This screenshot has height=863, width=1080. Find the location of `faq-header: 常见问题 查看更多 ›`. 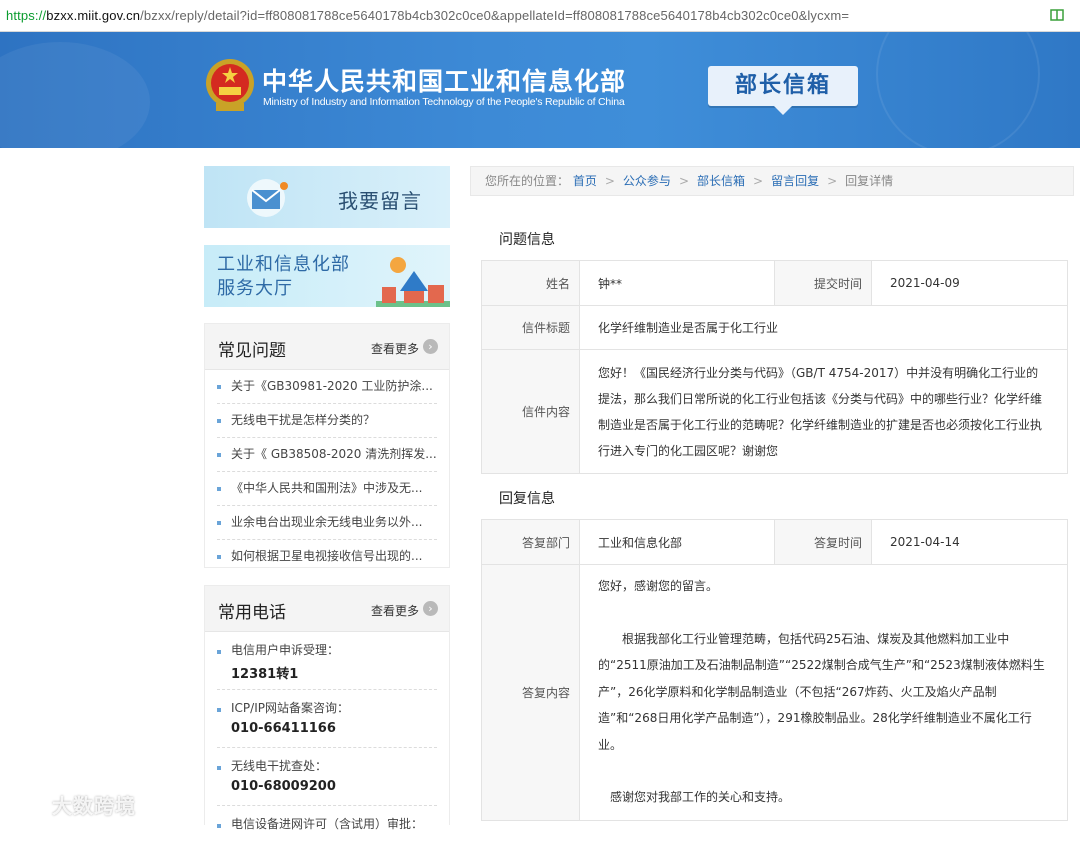

faq-header: 常见问题 查看更多 › is located at coordinates (327, 347).